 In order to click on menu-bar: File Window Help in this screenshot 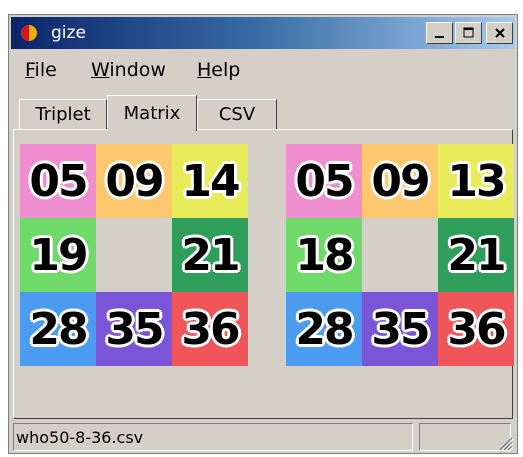, I will do `click(263, 70)`.